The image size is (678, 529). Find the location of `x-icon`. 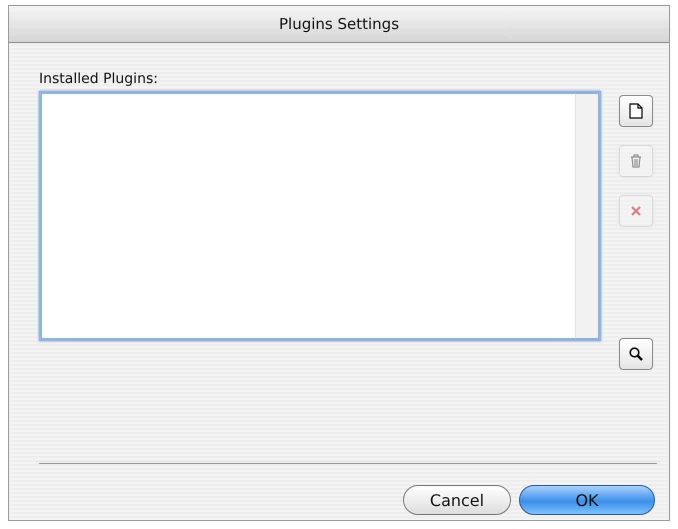

x-icon is located at coordinates (636, 211).